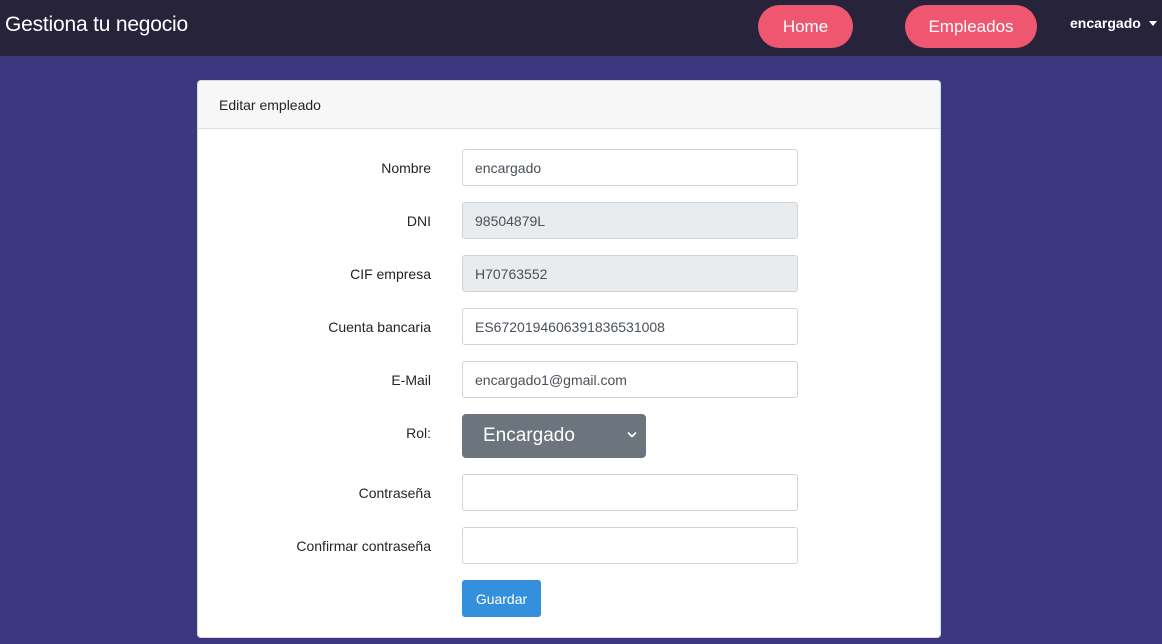 This screenshot has width=1162, height=644. I want to click on card-title: Editar empleado, so click(270, 104).